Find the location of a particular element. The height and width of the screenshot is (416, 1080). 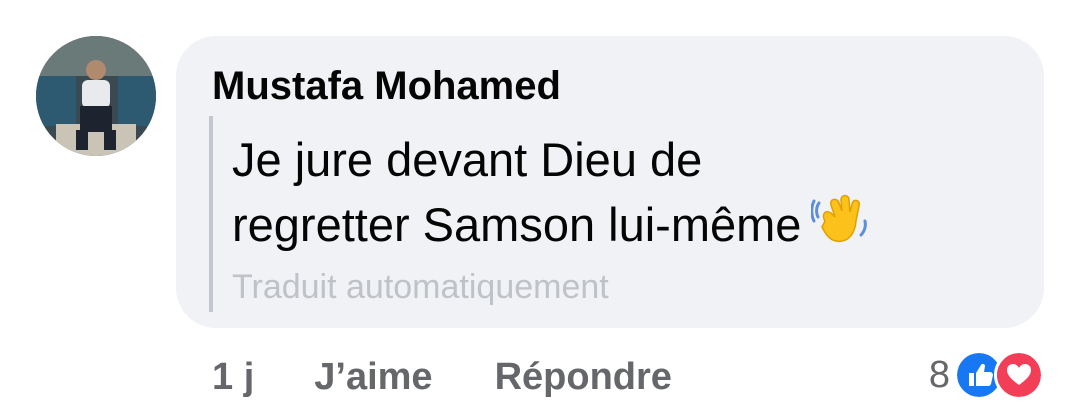

translation-quote-bar is located at coordinates (211, 214).